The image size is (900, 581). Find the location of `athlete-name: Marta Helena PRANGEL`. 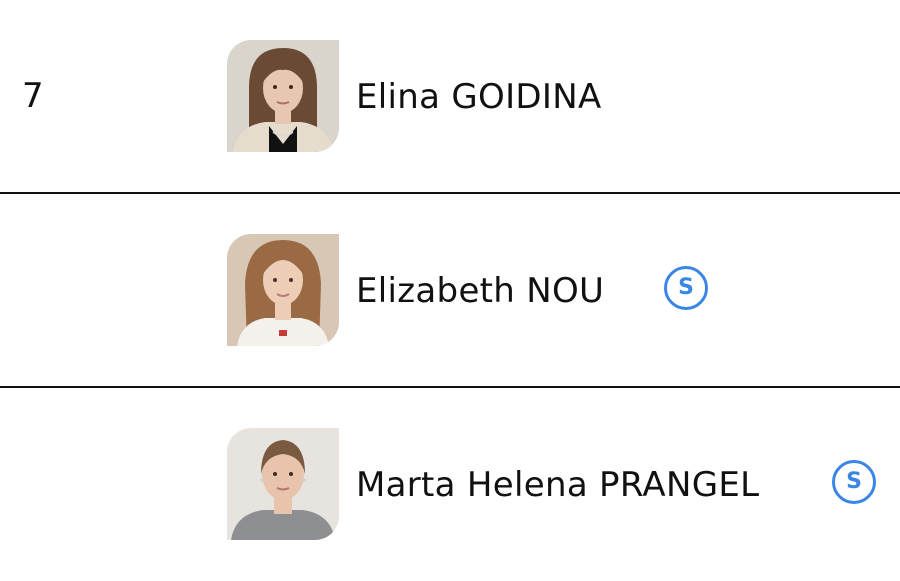

athlete-name: Marta Helena PRANGEL is located at coordinates (557, 485).